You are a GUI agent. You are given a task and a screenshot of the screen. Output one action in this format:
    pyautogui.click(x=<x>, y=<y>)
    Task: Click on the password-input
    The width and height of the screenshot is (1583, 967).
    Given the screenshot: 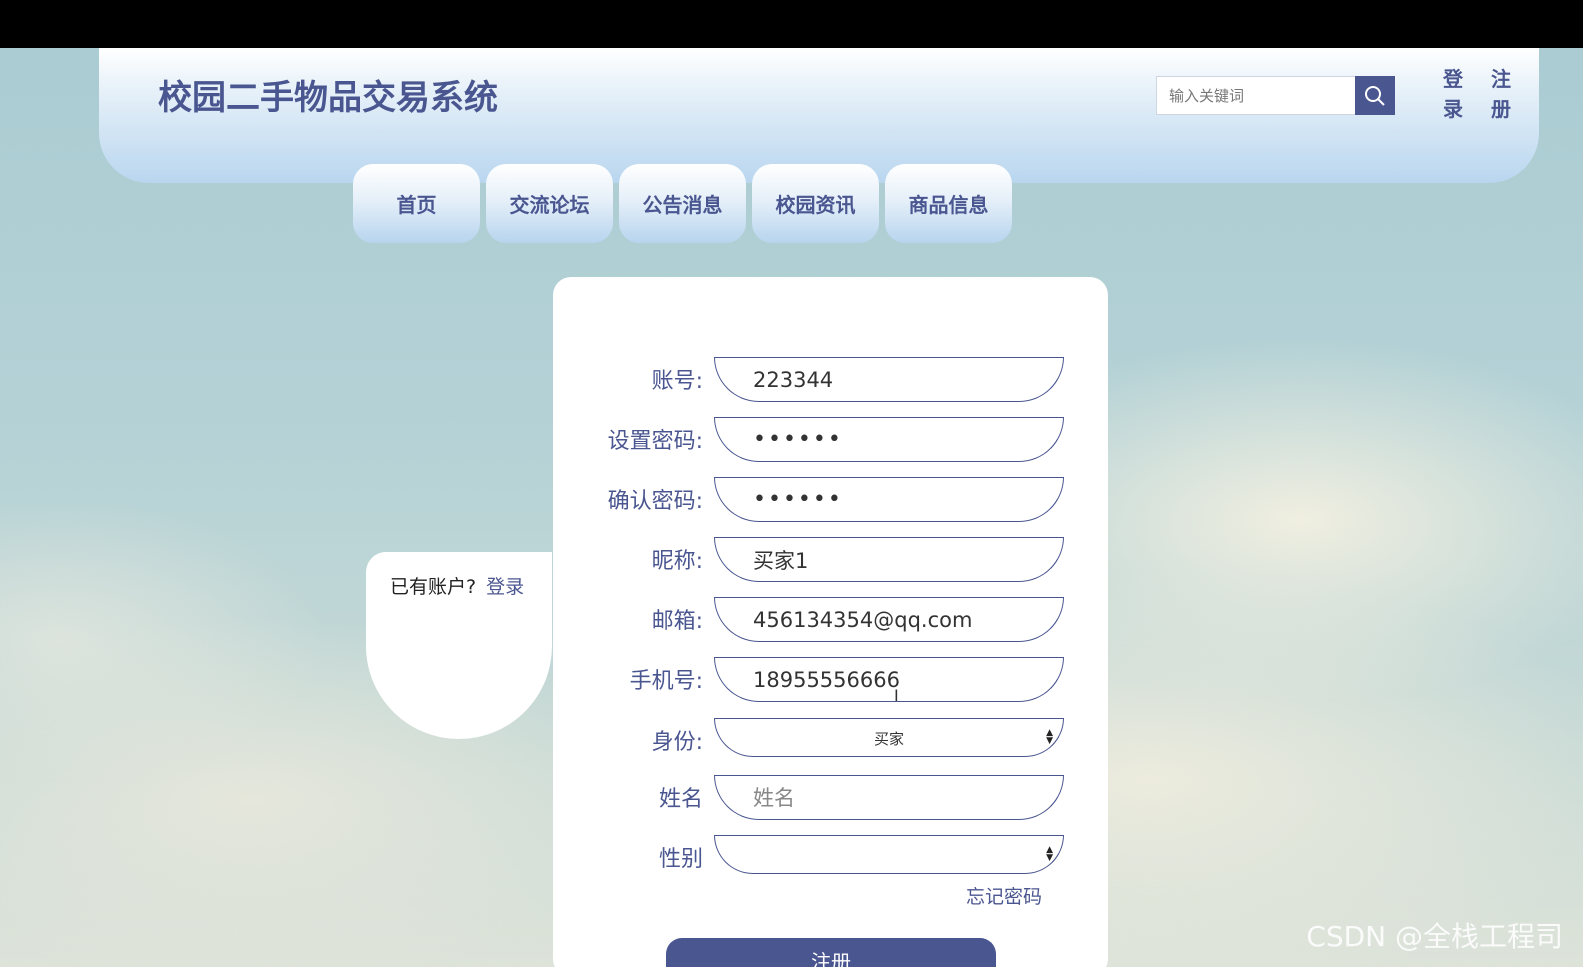 What is the action you would take?
    pyautogui.click(x=889, y=439)
    